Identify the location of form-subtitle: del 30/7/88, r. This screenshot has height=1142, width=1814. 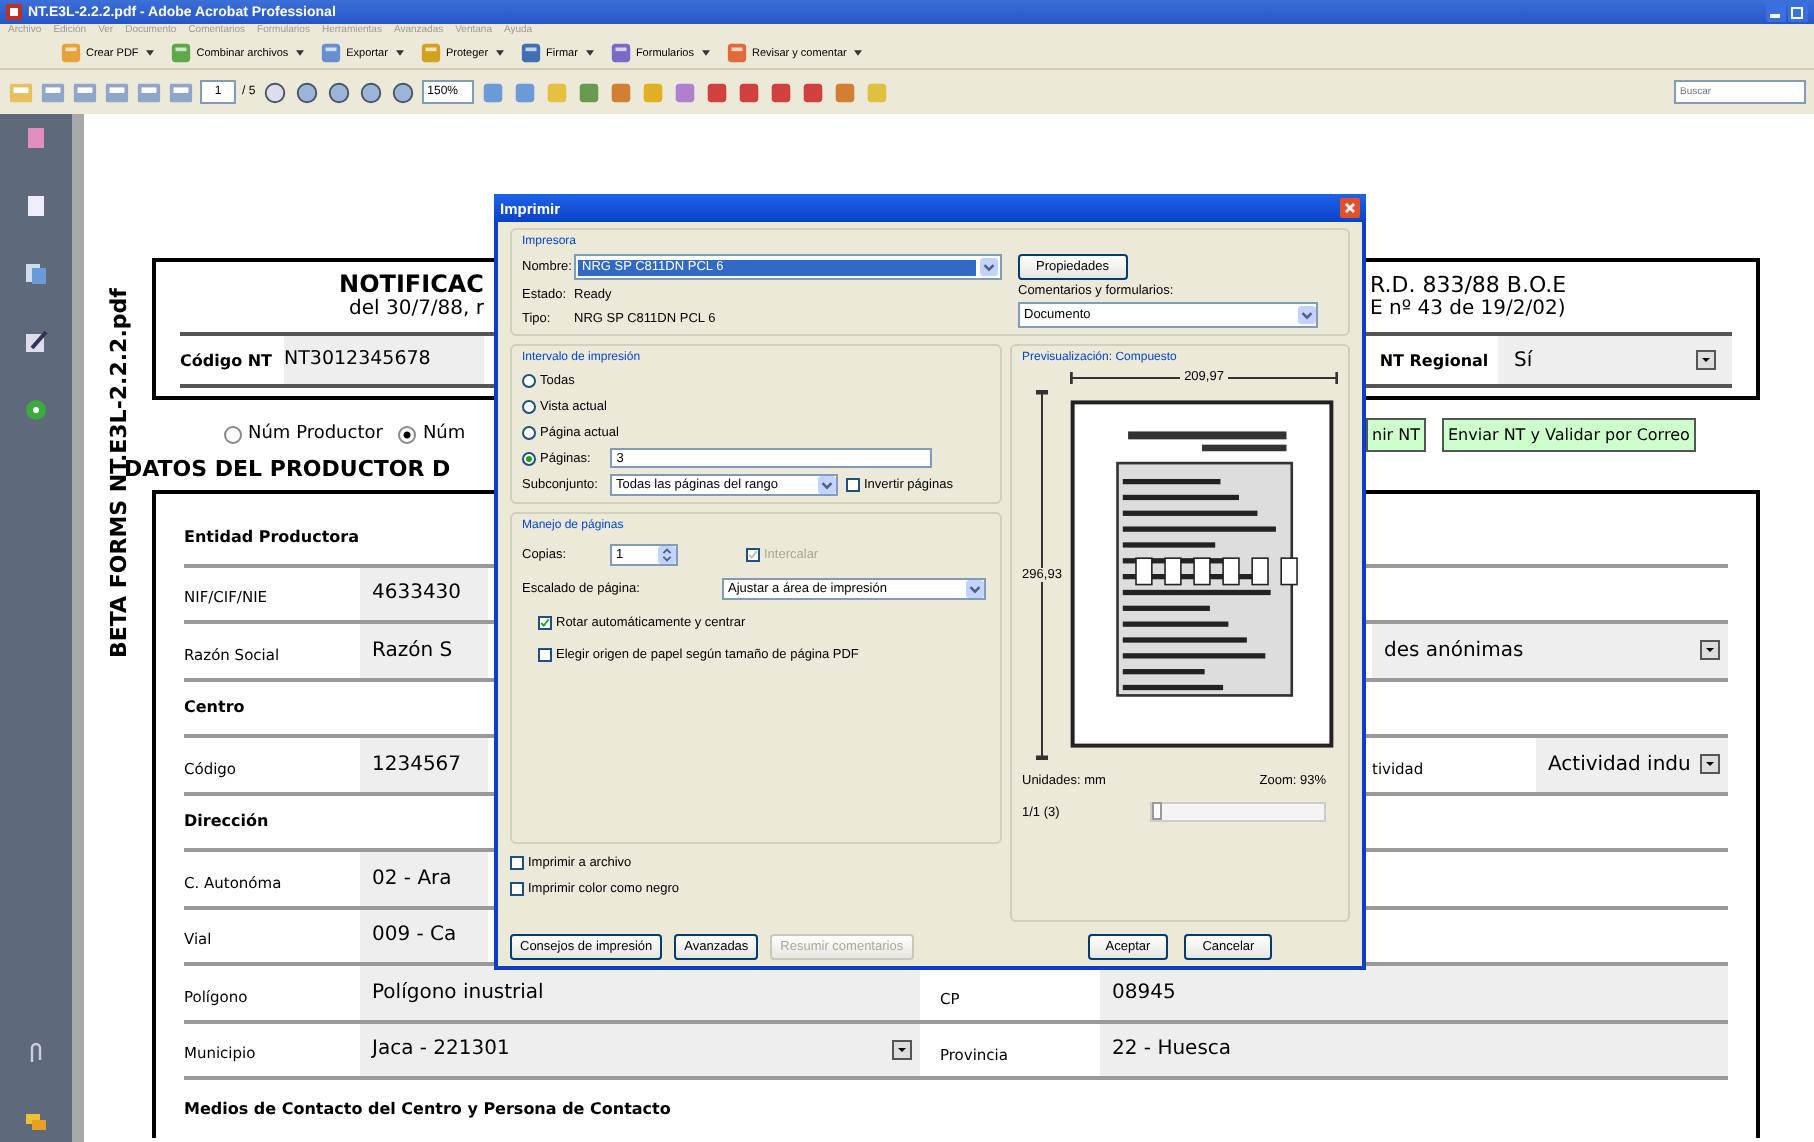
(415, 309).